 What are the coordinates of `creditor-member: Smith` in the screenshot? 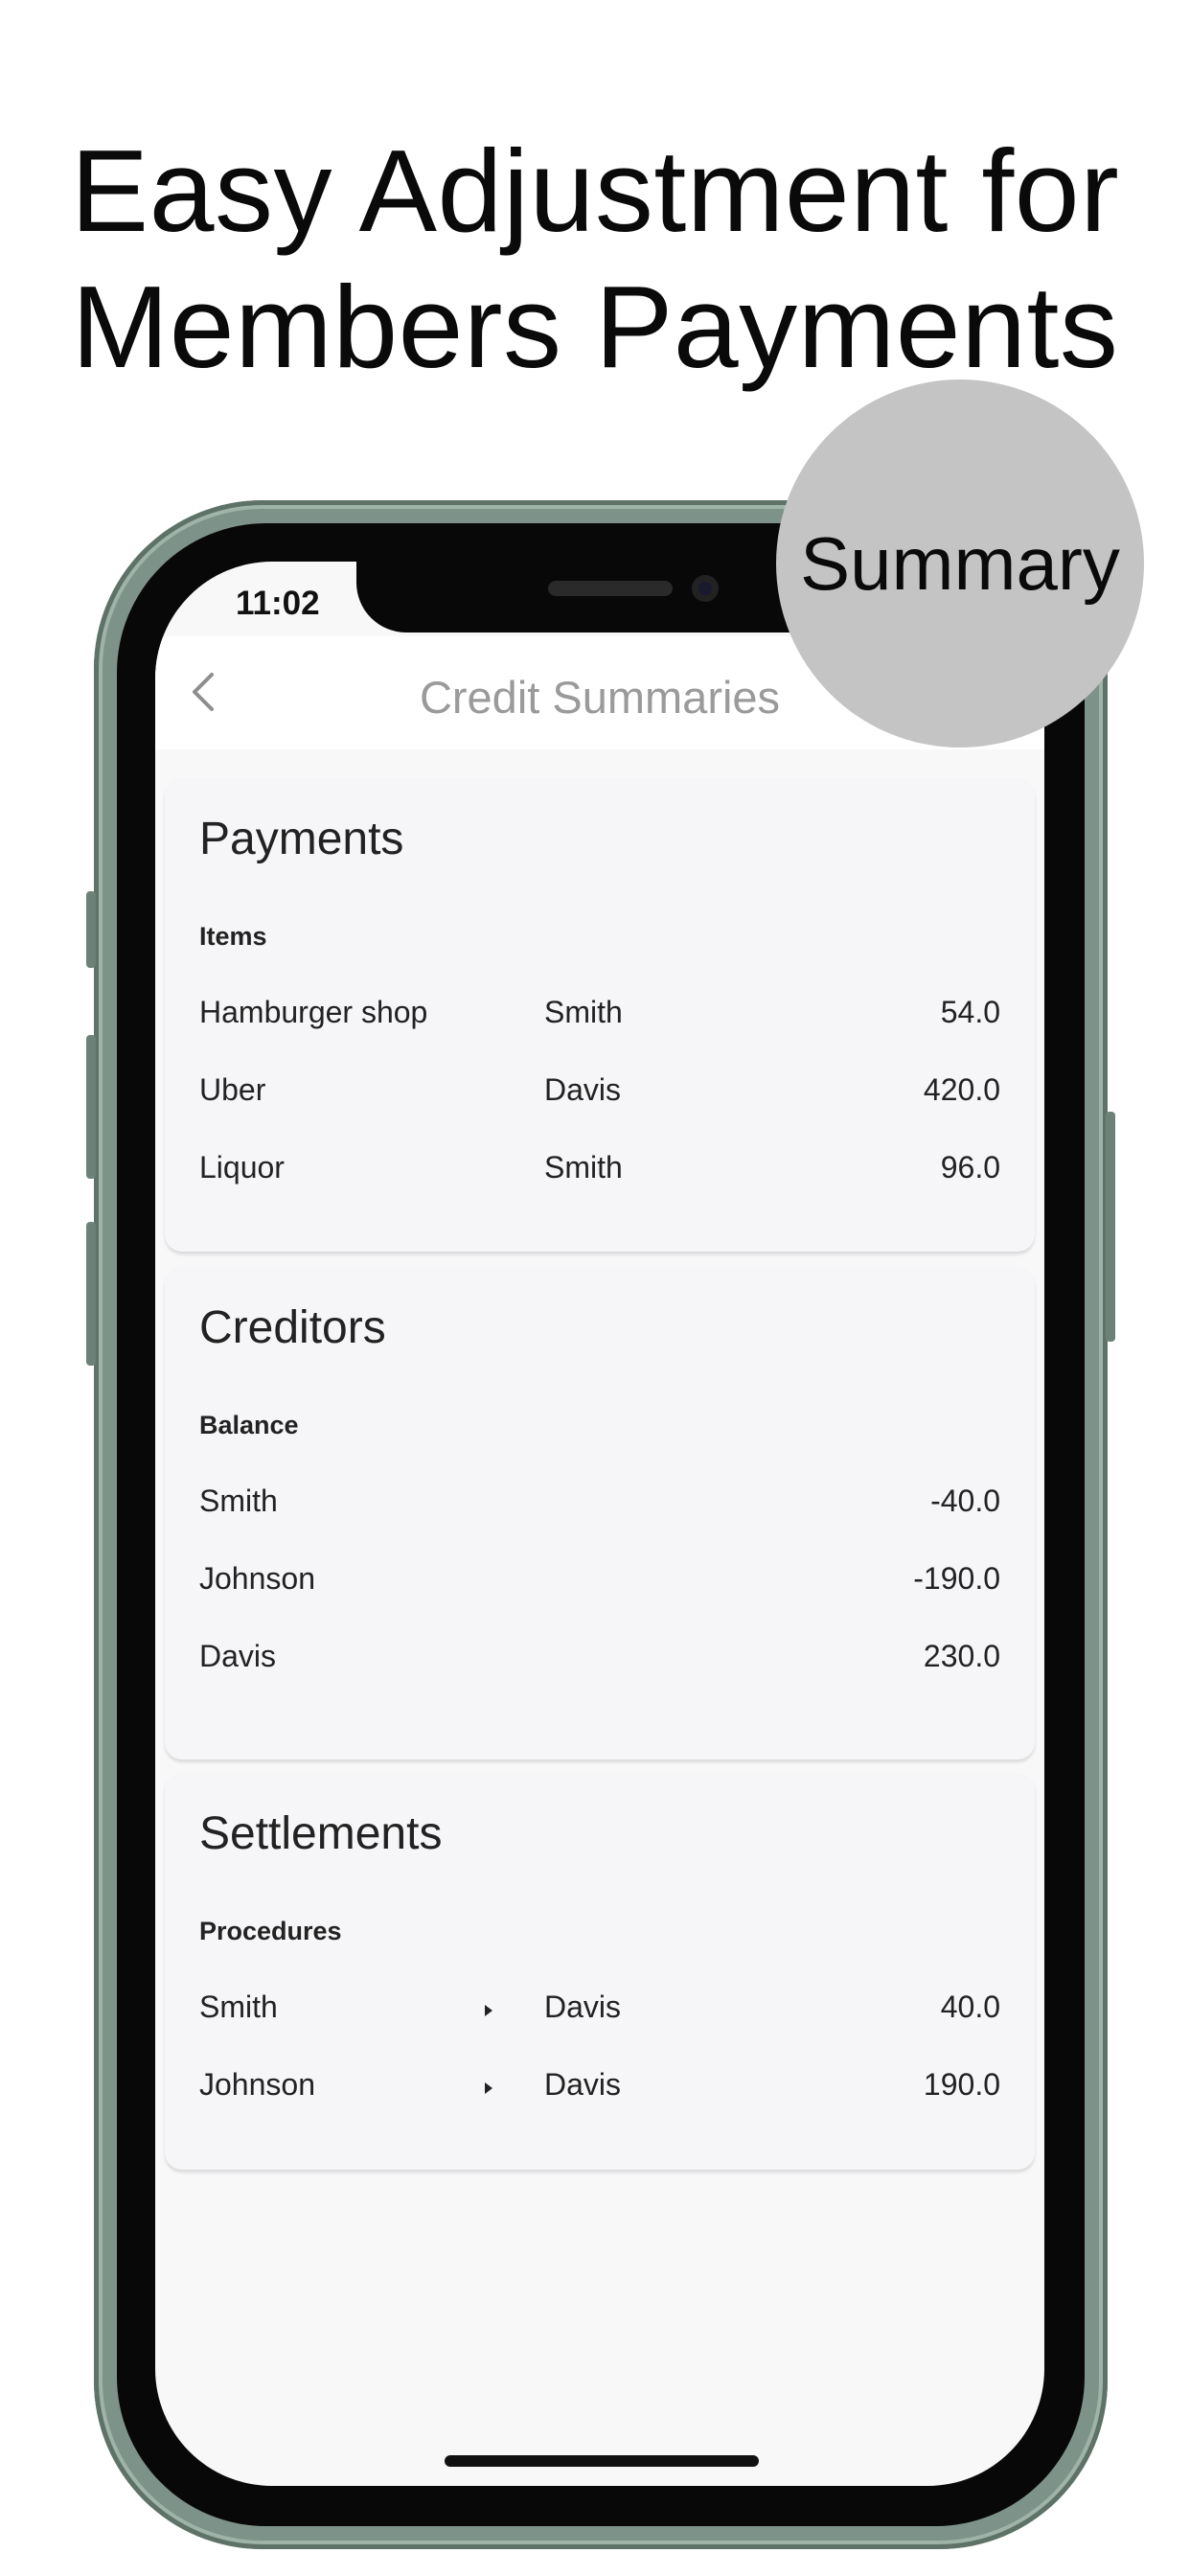 It's located at (238, 1501).